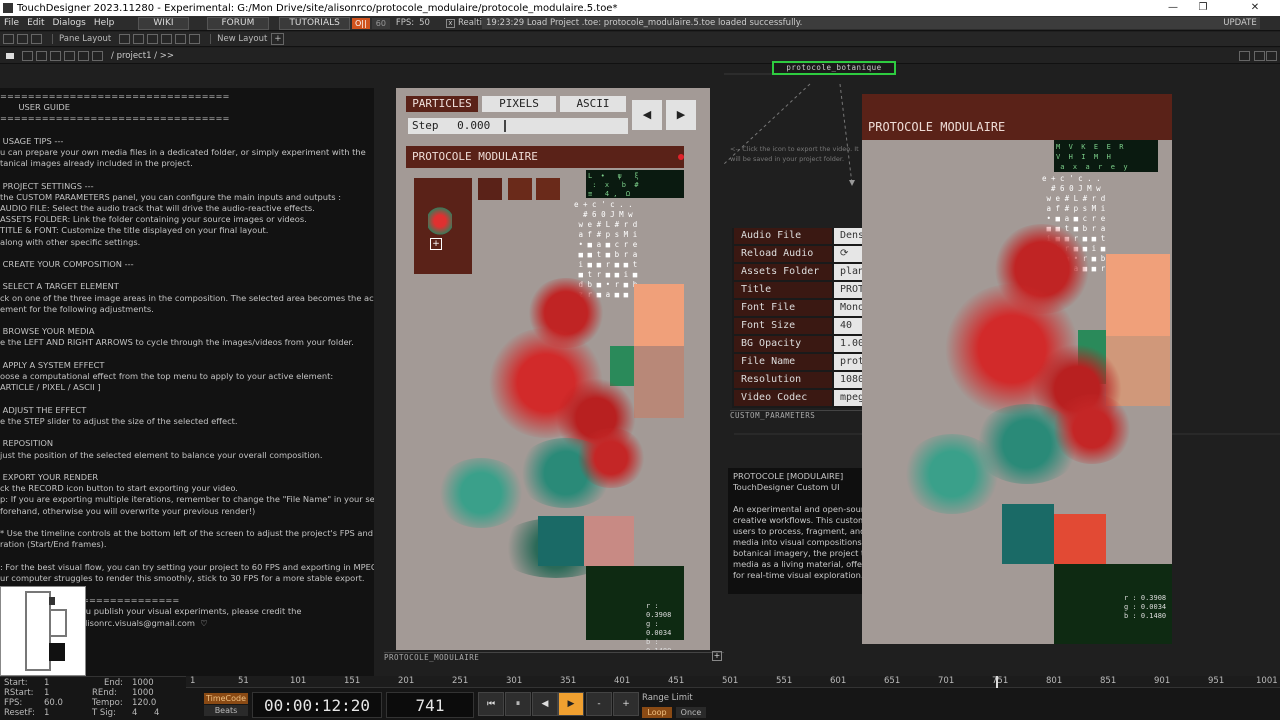  Describe the element at coordinates (143, 693) in the screenshot. I see `rend-value: 1000` at that location.